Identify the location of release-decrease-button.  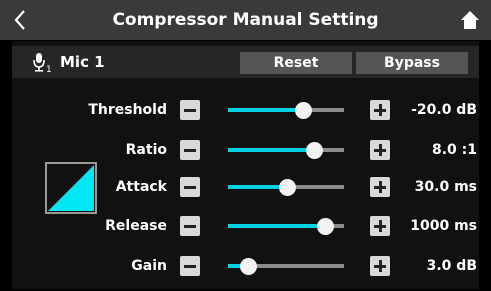
(190, 226).